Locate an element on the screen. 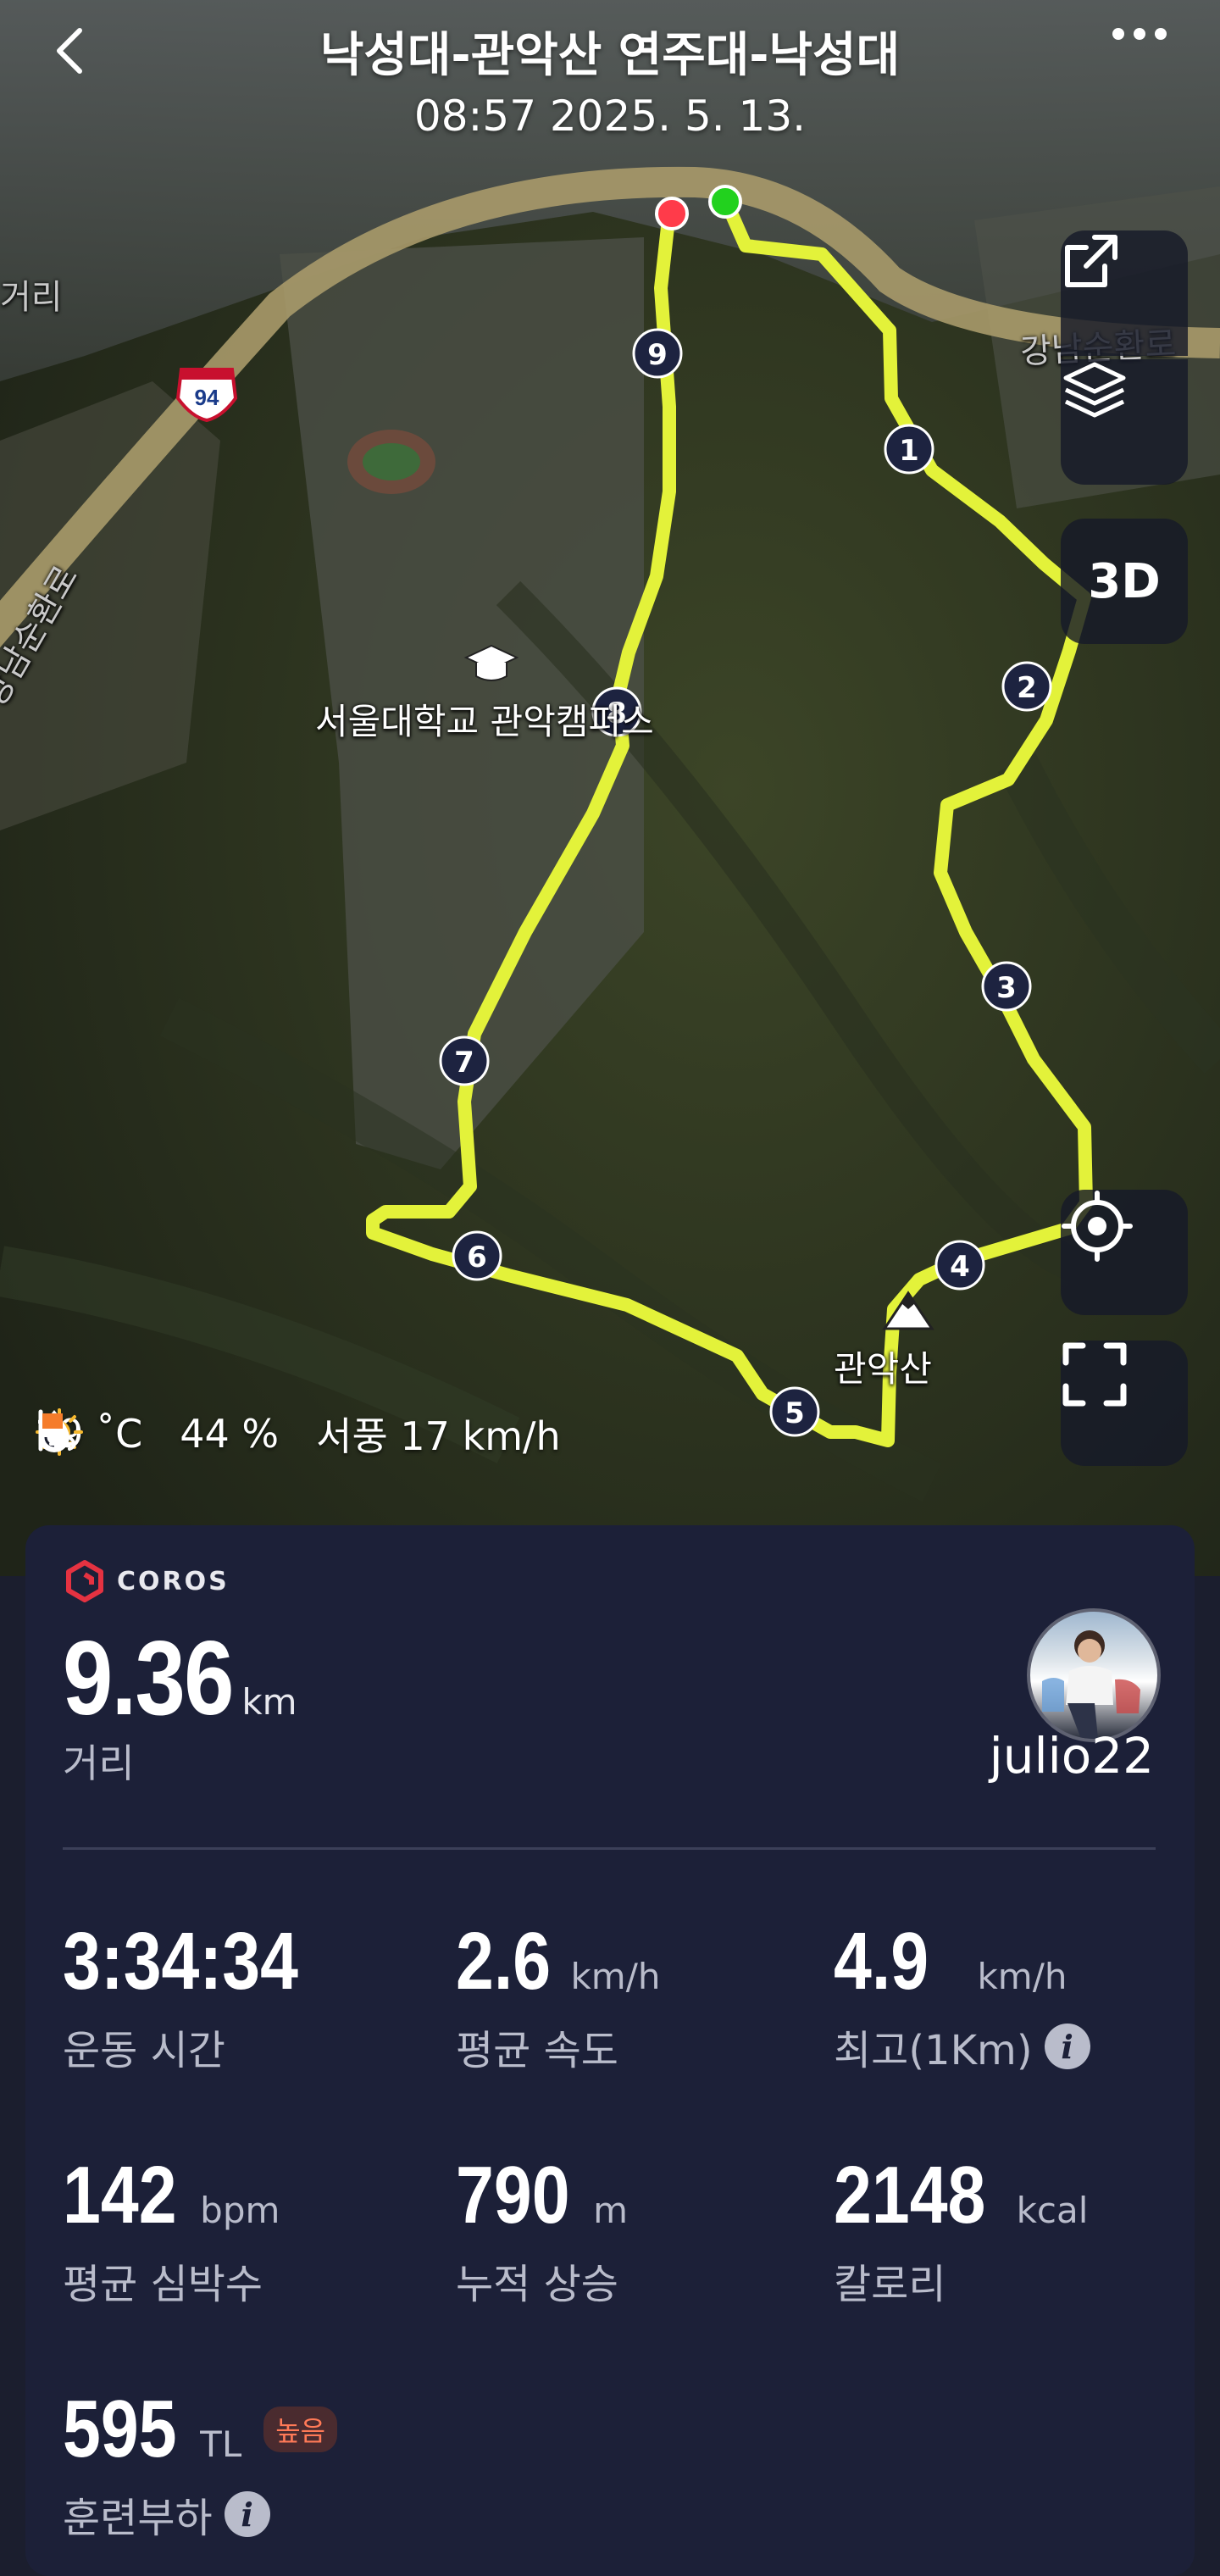  stat-calories: 2148 kcal 칼로리 is located at coordinates (961, 2229).